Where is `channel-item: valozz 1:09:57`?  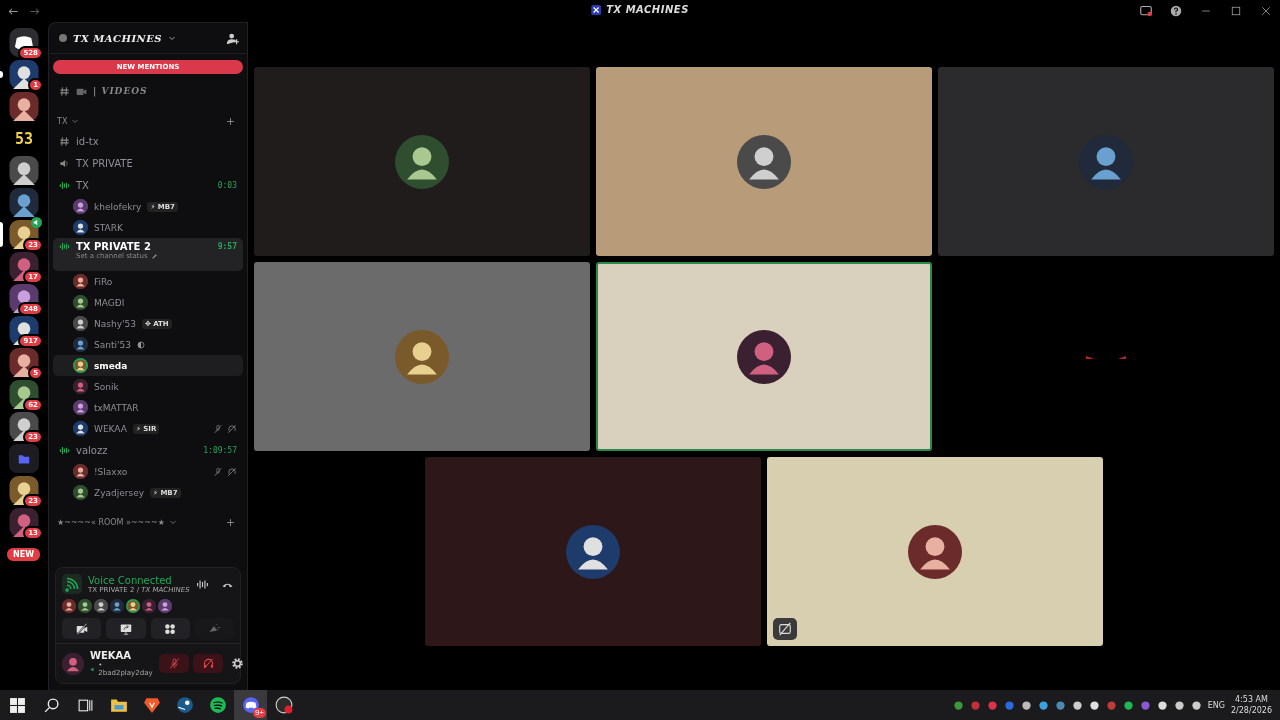 channel-item: valozz 1:09:57 is located at coordinates (148, 450).